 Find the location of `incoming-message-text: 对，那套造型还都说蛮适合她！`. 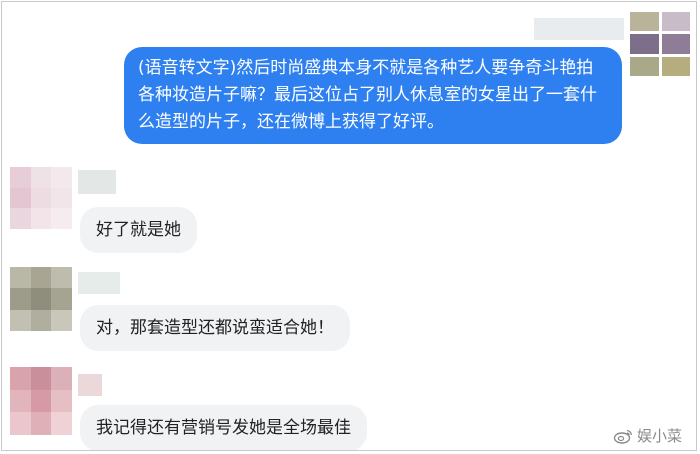

incoming-message-text: 对，那套造型还都说蛮适合她！ is located at coordinates (215, 328).